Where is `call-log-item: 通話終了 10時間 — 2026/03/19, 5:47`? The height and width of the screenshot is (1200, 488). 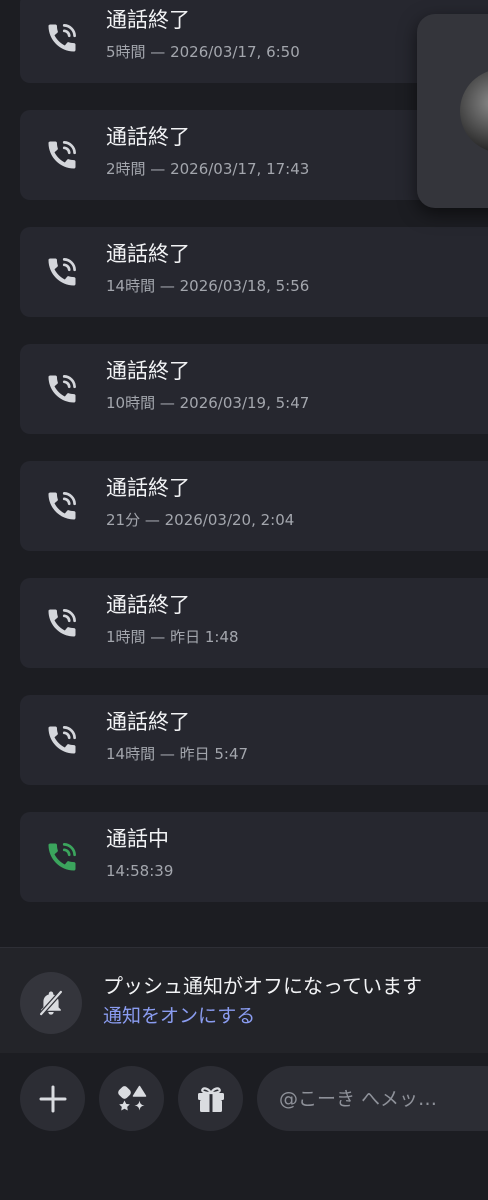 call-log-item: 通話終了 10時間 — 2026/03/19, 5:47 is located at coordinates (254, 389).